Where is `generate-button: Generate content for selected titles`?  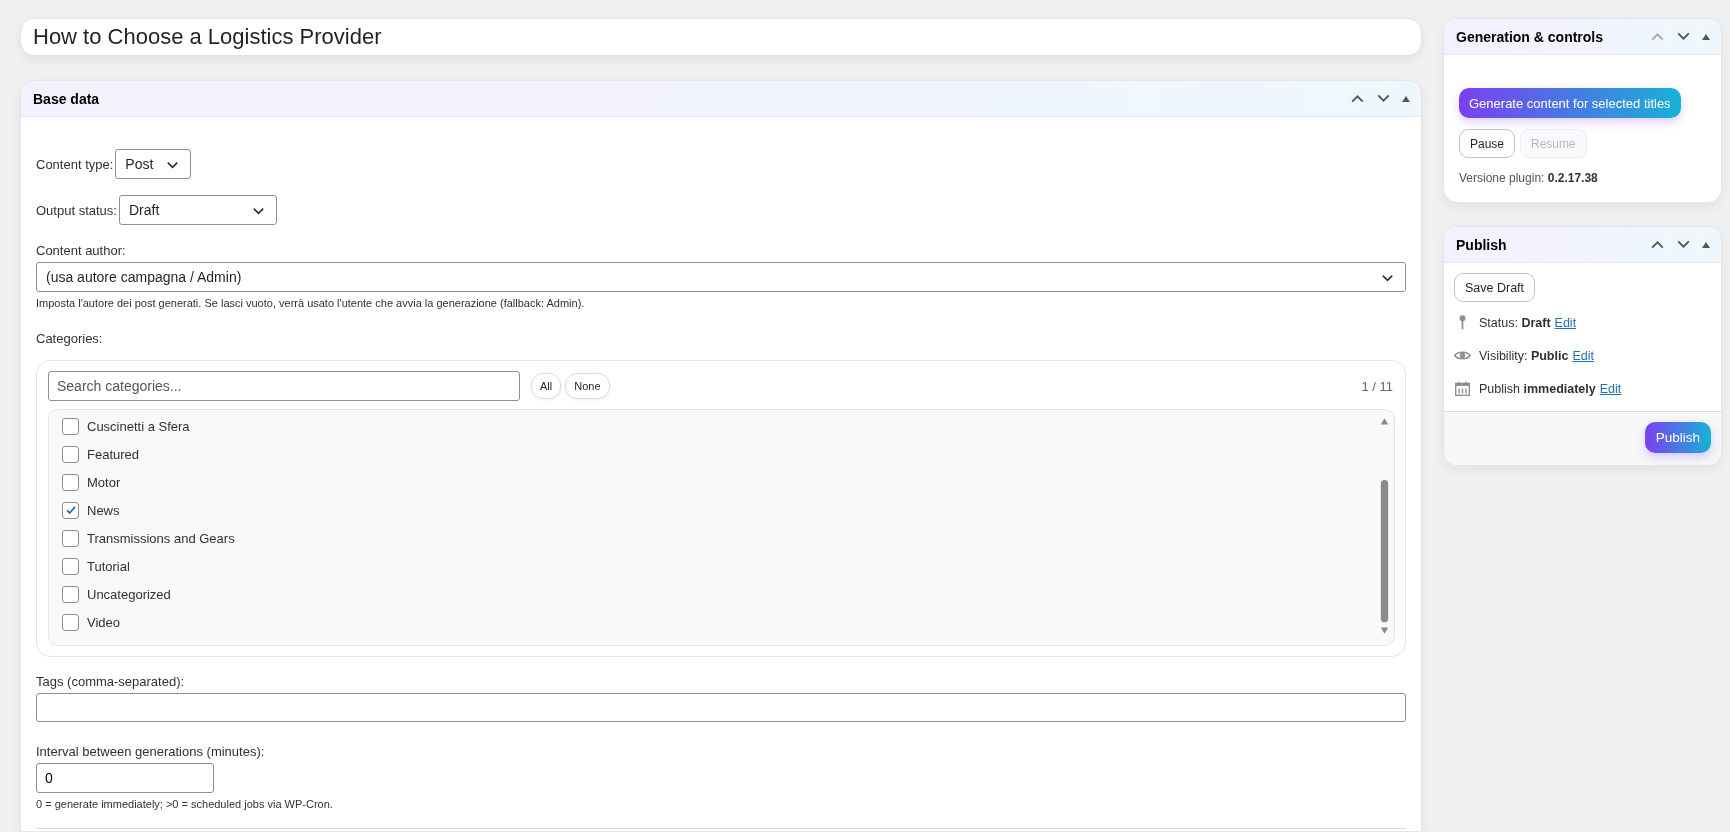 generate-button: Generate content for selected titles is located at coordinates (1570, 103).